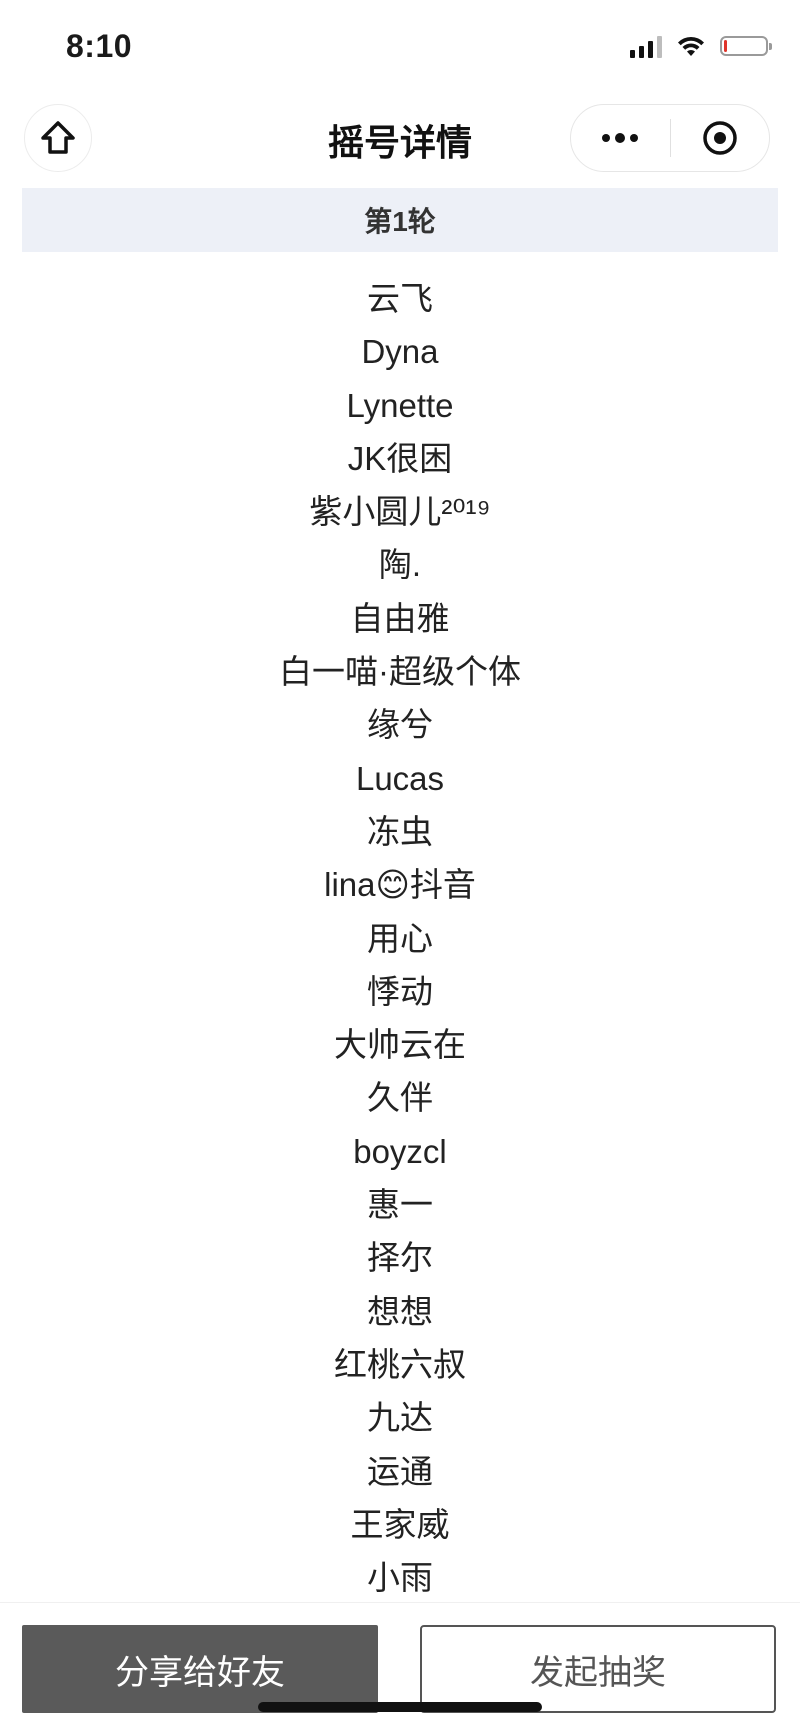 The height and width of the screenshot is (1733, 800). I want to click on list-item: 运通, so click(400, 1471).